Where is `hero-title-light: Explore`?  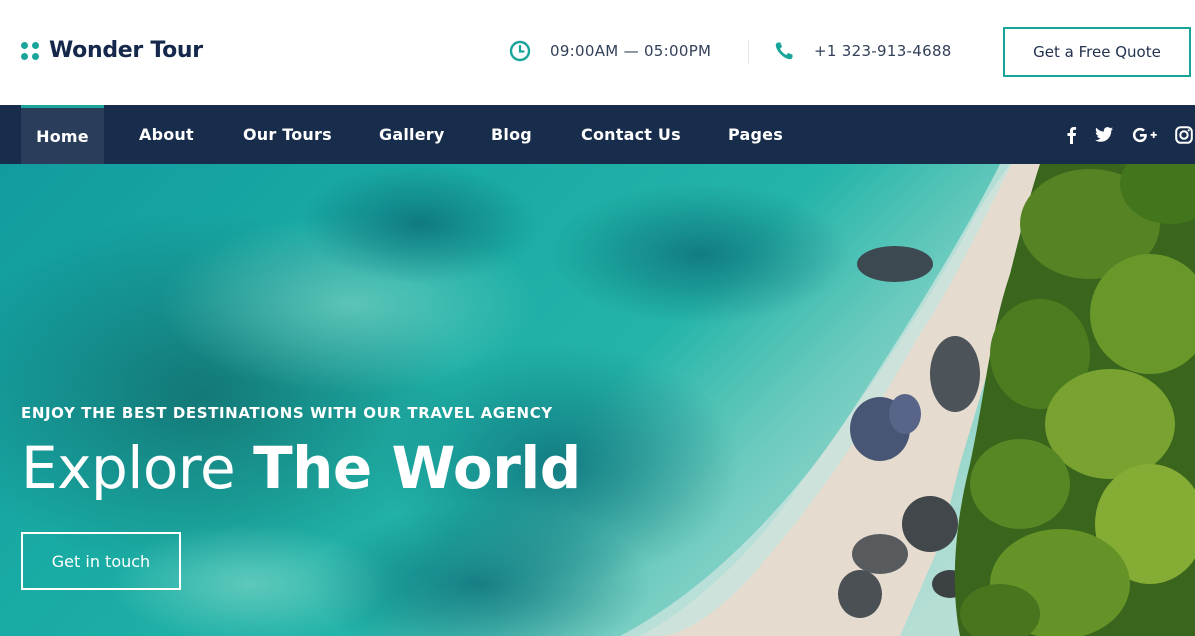 hero-title-light: Explore is located at coordinates (137, 468).